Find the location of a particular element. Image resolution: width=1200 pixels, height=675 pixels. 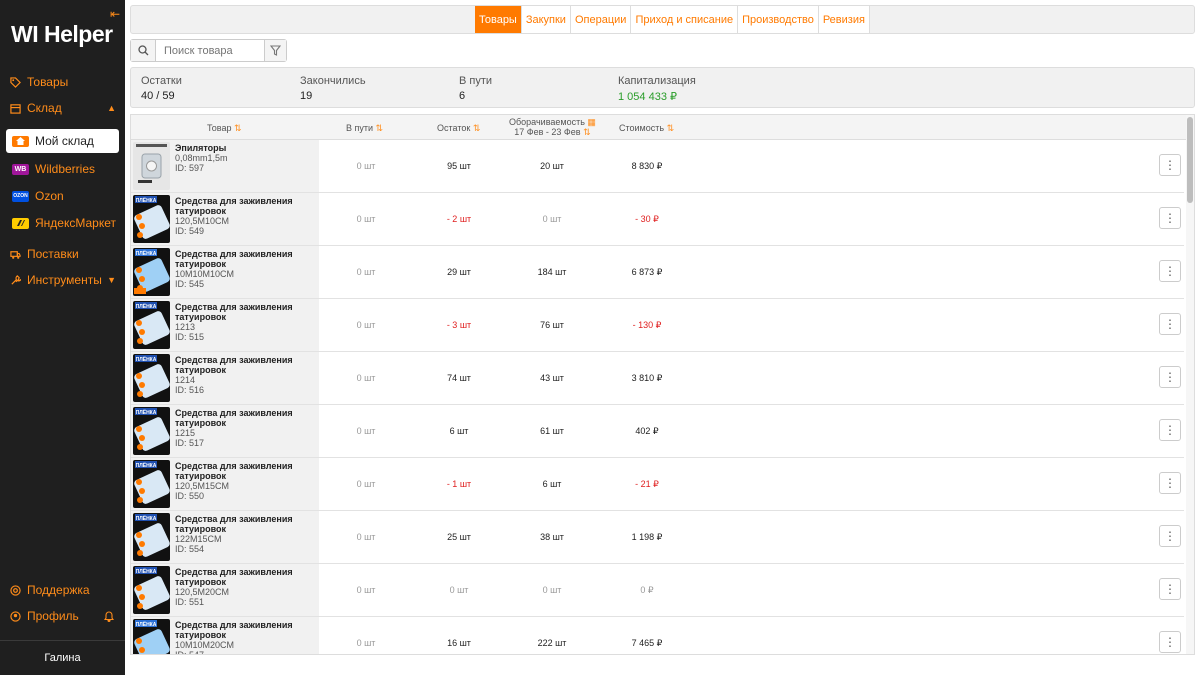

collapse-sidebar-icon: ⇤ is located at coordinates (115, 14).